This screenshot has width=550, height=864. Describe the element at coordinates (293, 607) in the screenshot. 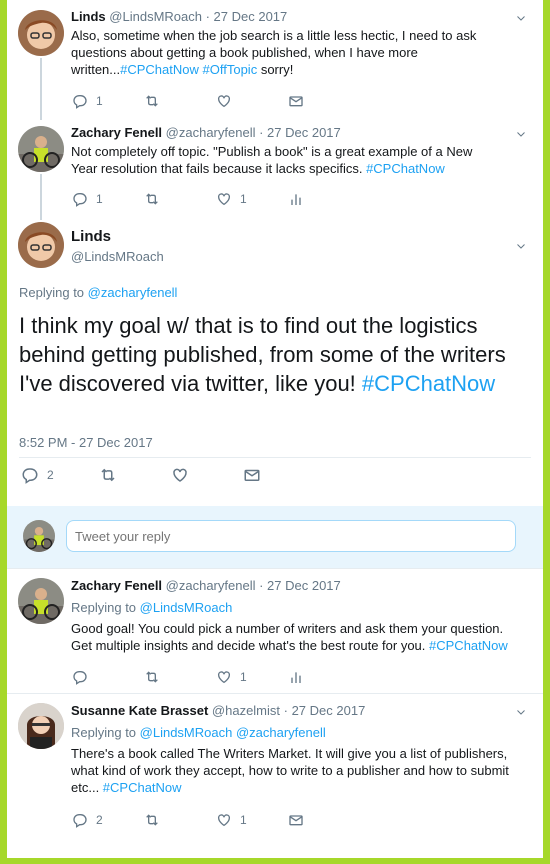

I see `replying-to: Replying to @LindsMRoach` at that location.